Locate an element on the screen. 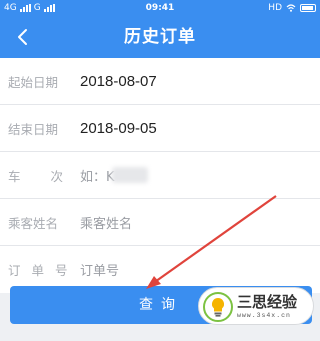 Image resolution: width=320 pixels, height=341 pixels. wifi-icon is located at coordinates (291, 8).